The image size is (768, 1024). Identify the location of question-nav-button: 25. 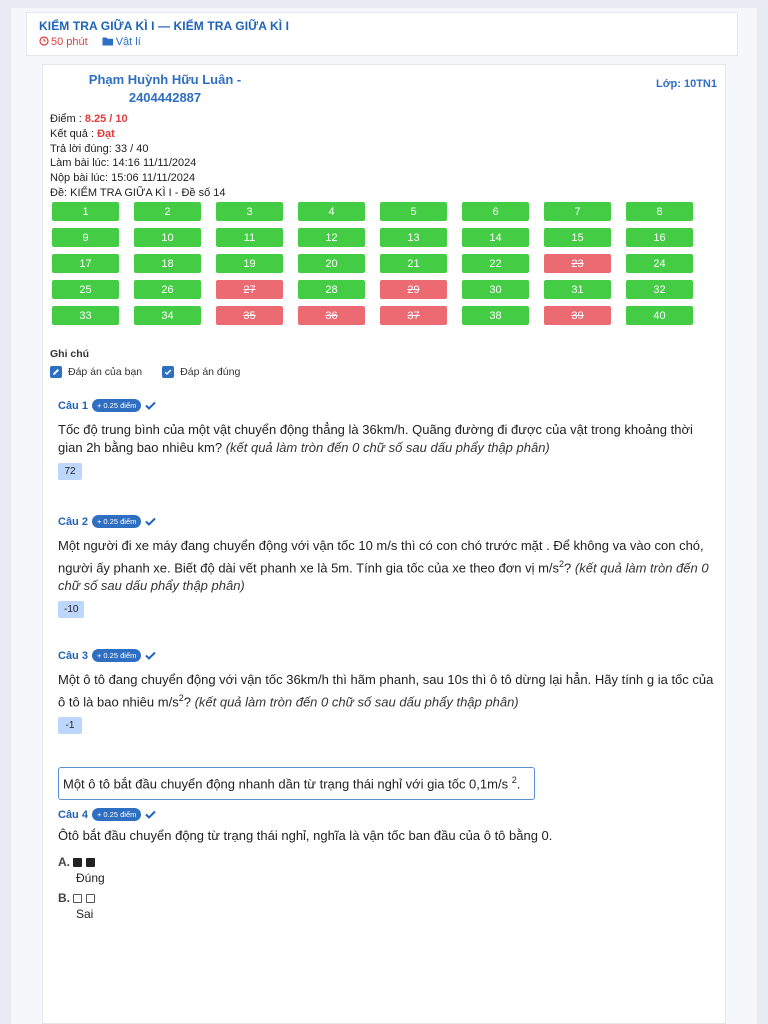
(85, 289).